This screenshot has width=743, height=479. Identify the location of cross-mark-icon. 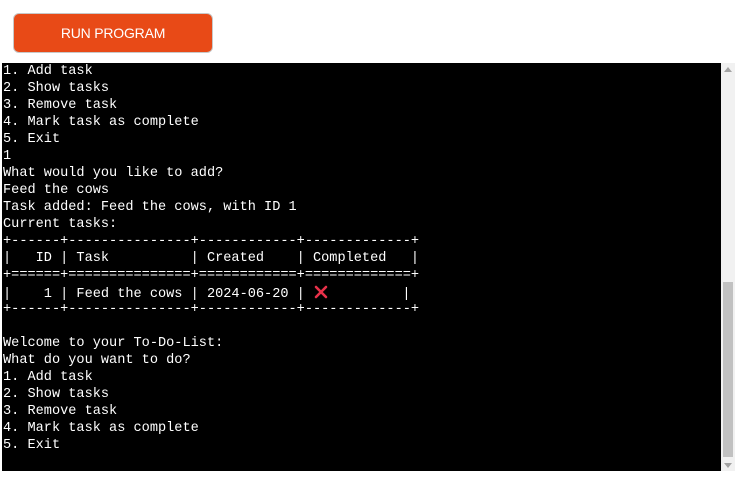
(321, 292).